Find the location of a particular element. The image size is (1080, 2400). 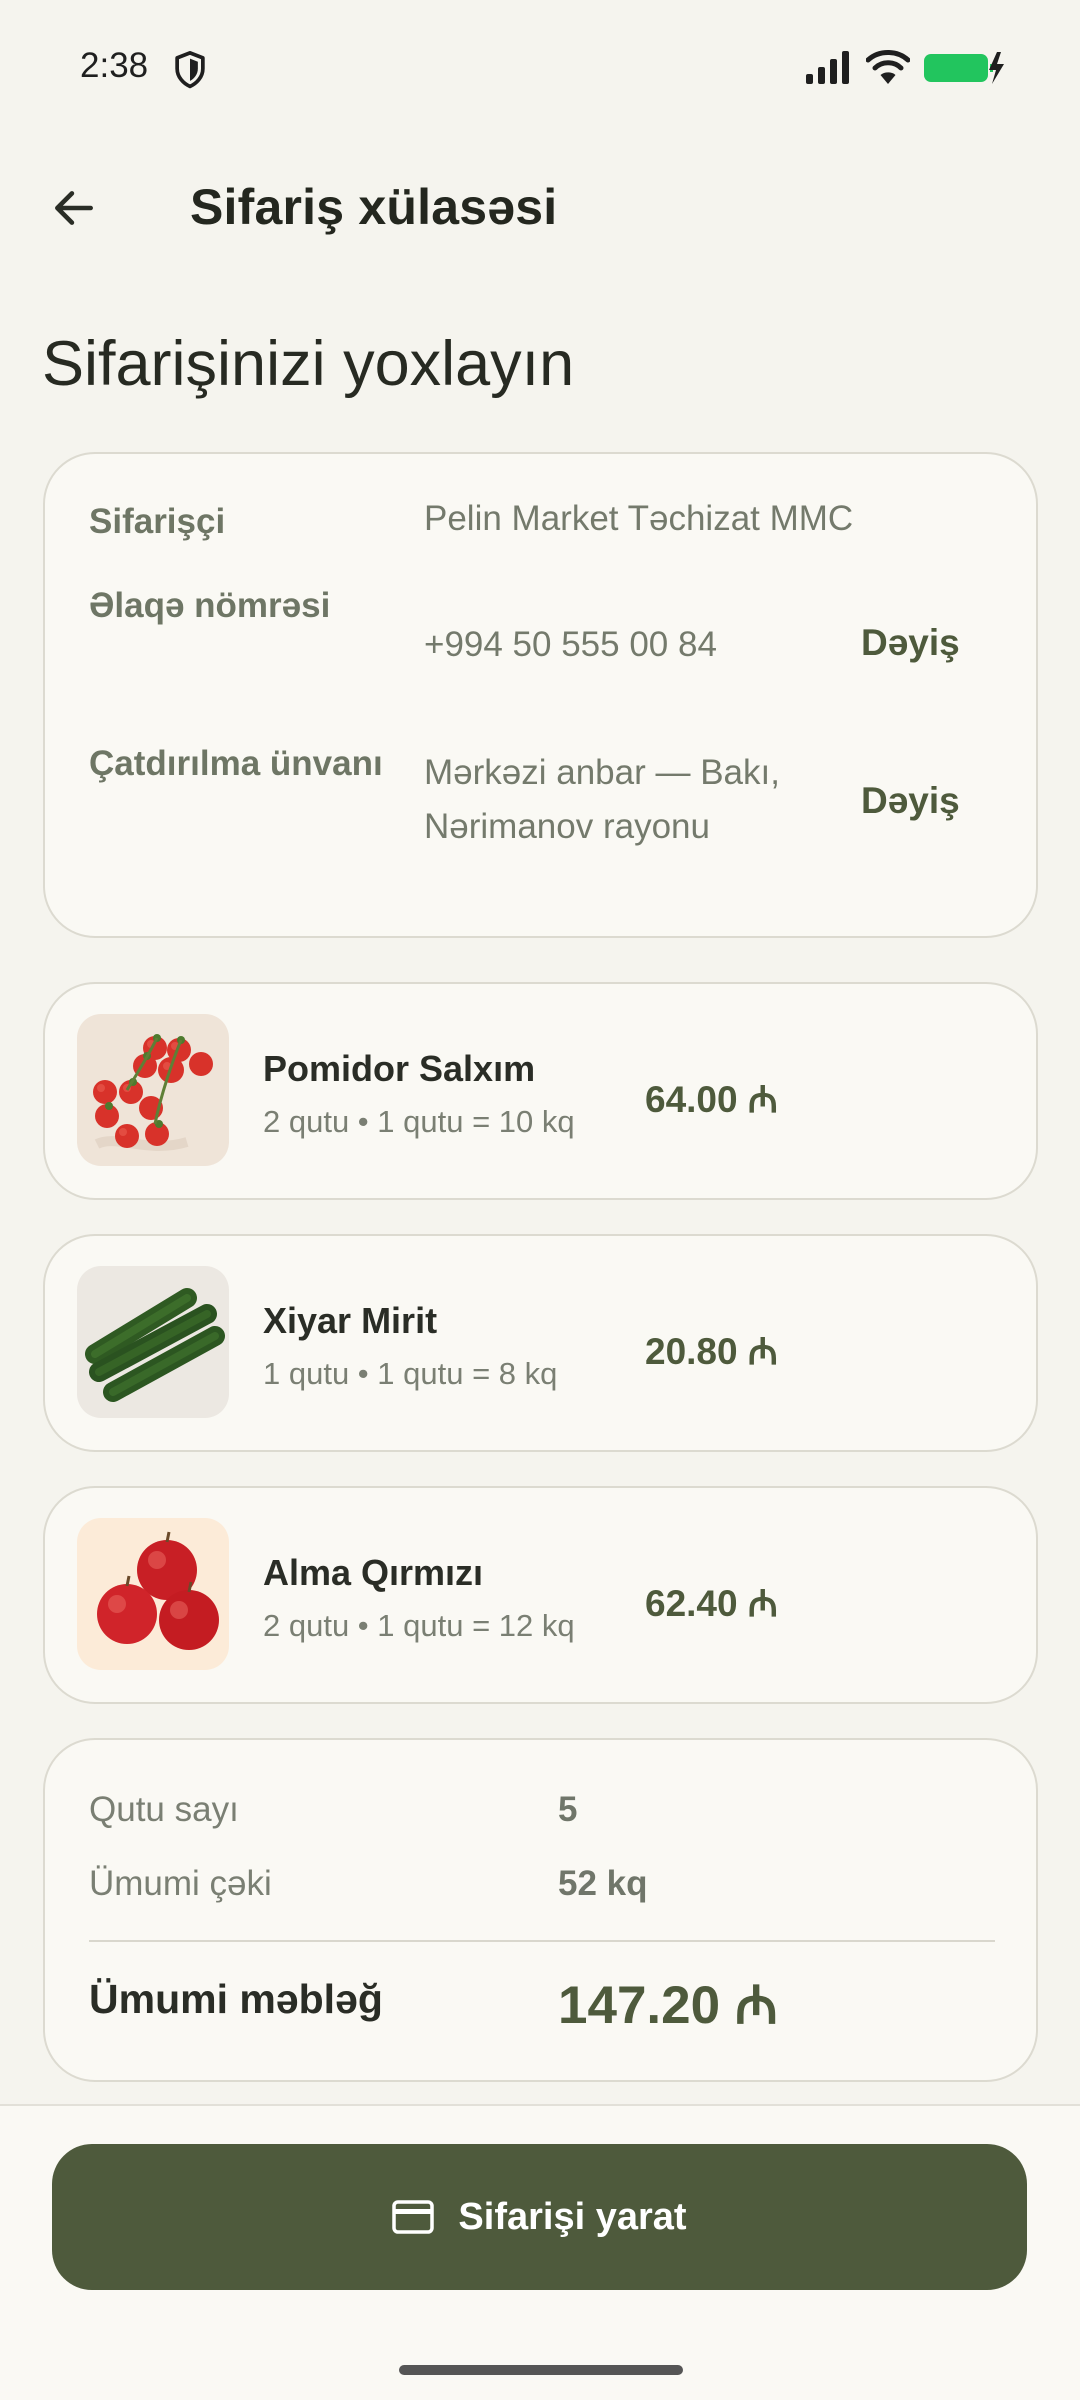

box-count-label: Qutu sayı is located at coordinates (164, 1809).